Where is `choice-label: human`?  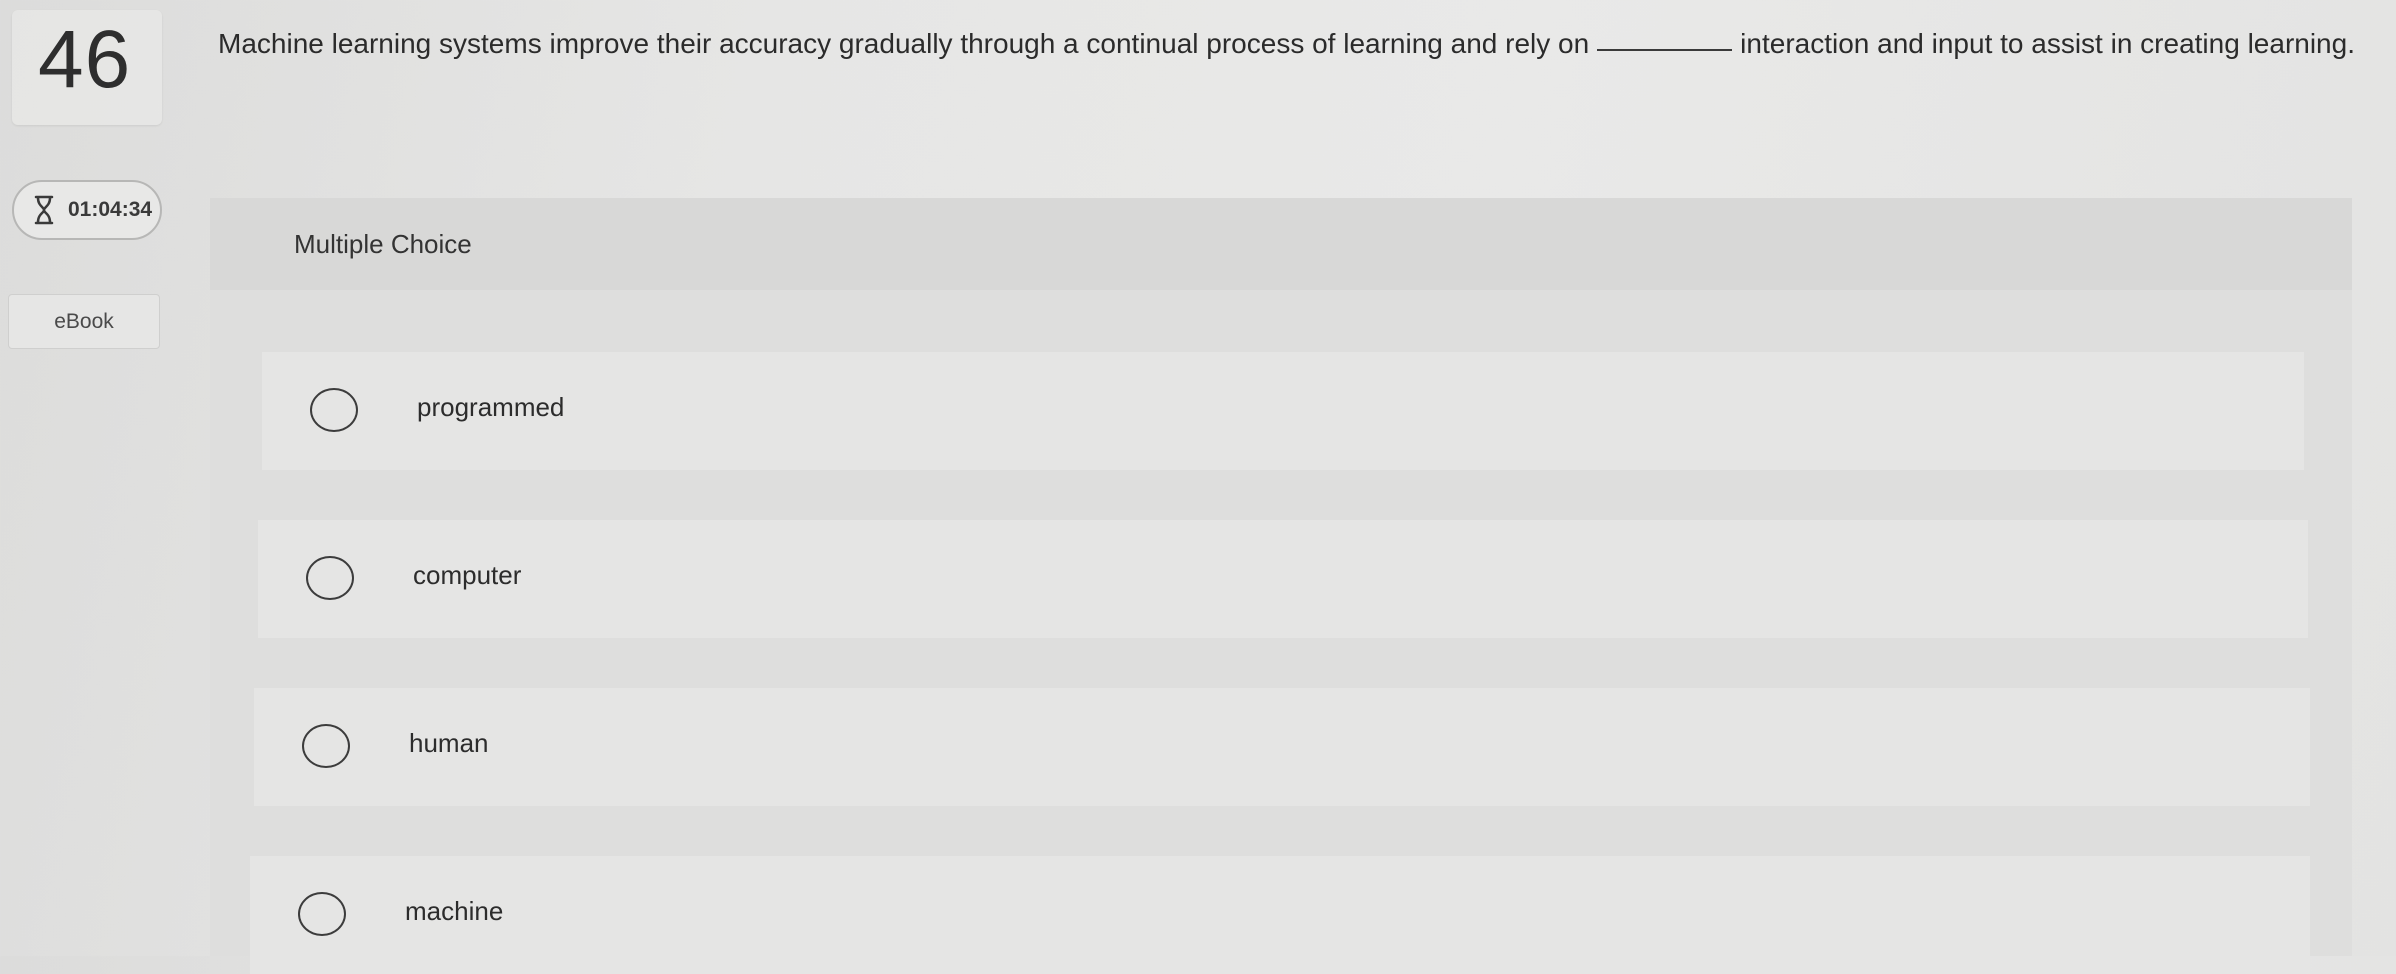
choice-label: human is located at coordinates (449, 743).